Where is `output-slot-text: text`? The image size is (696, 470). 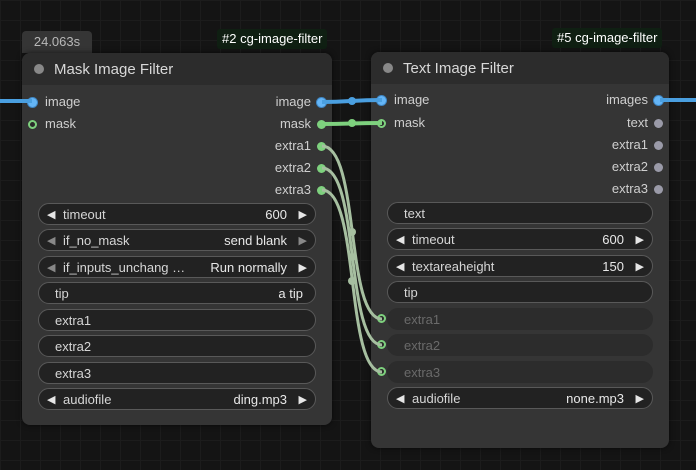
output-slot-text: text is located at coordinates (648, 123).